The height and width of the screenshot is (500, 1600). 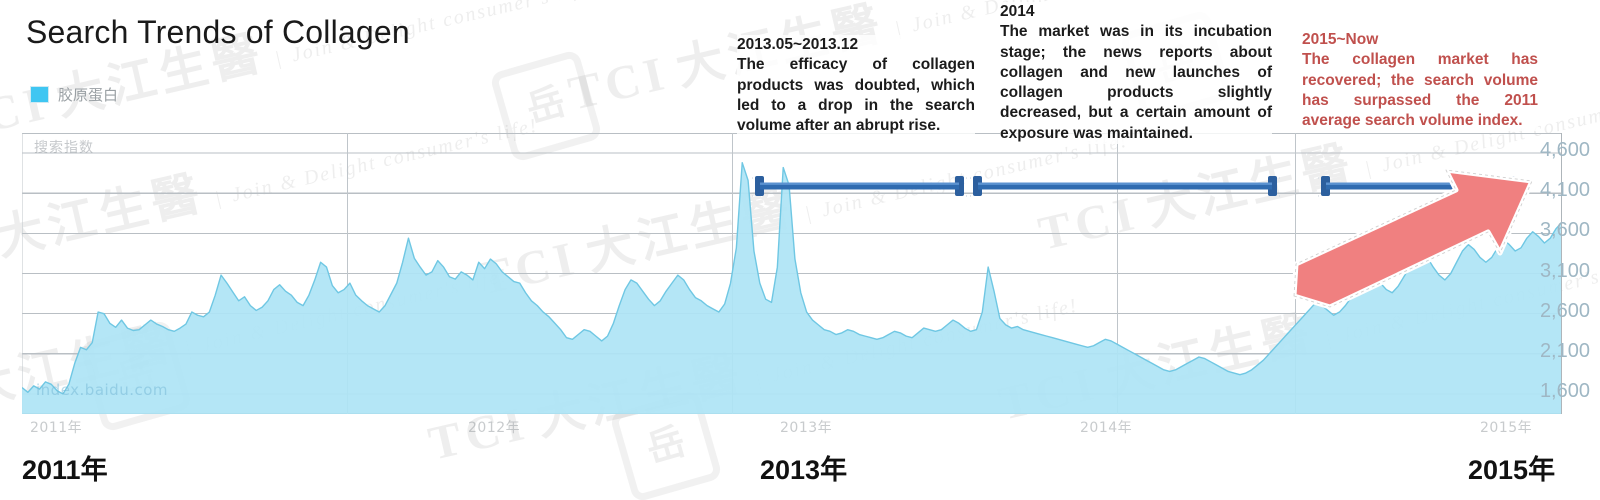 What do you see at coordinates (1564, 350) in the screenshot?
I see `y-axis-tick-label: 2,100` at bounding box center [1564, 350].